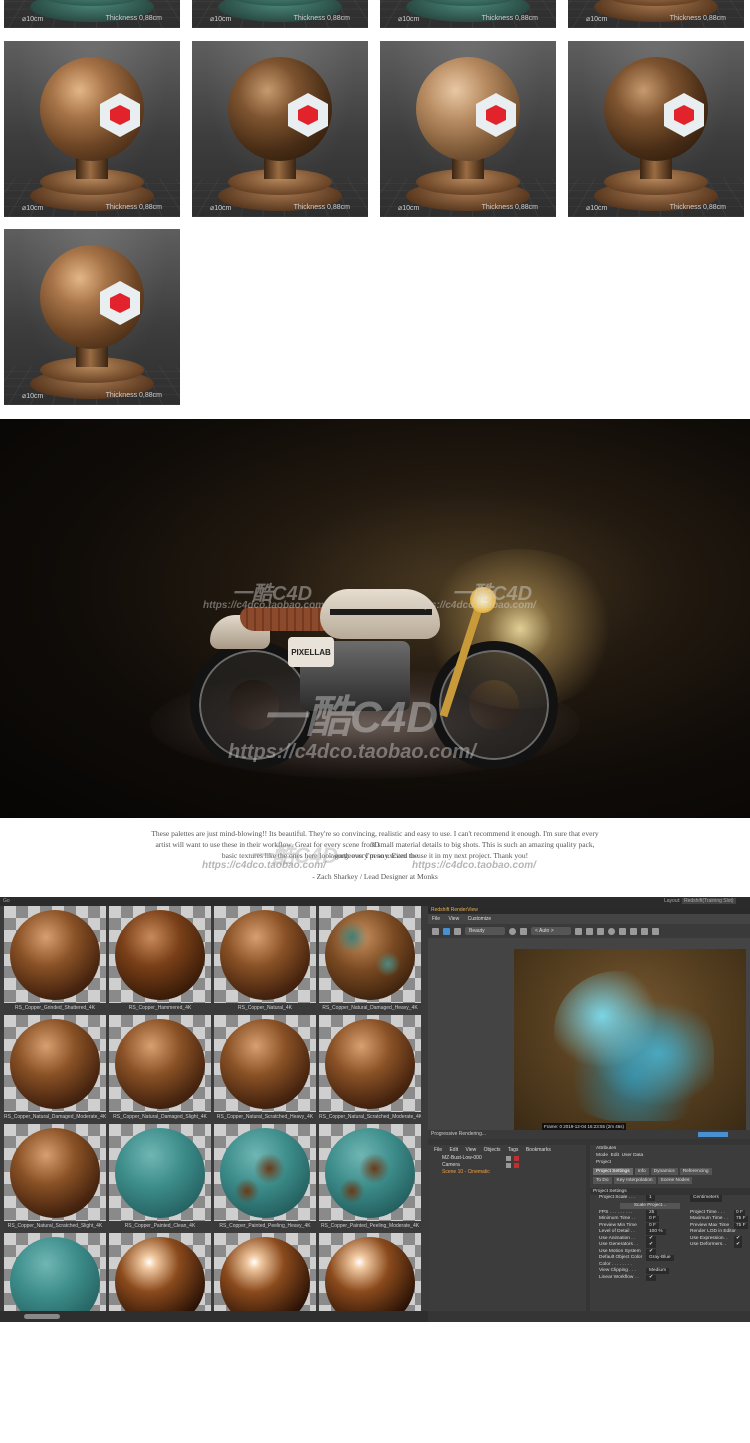 The height and width of the screenshot is (1443, 750). I want to click on material-preview-teal-3: ⌀10cm Thickness 0,88cm, so click(468, 14).